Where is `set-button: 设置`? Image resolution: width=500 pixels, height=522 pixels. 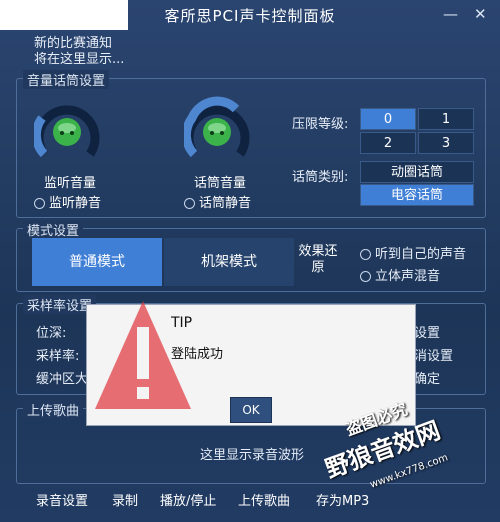
set-button: 设置 is located at coordinates (427, 331).